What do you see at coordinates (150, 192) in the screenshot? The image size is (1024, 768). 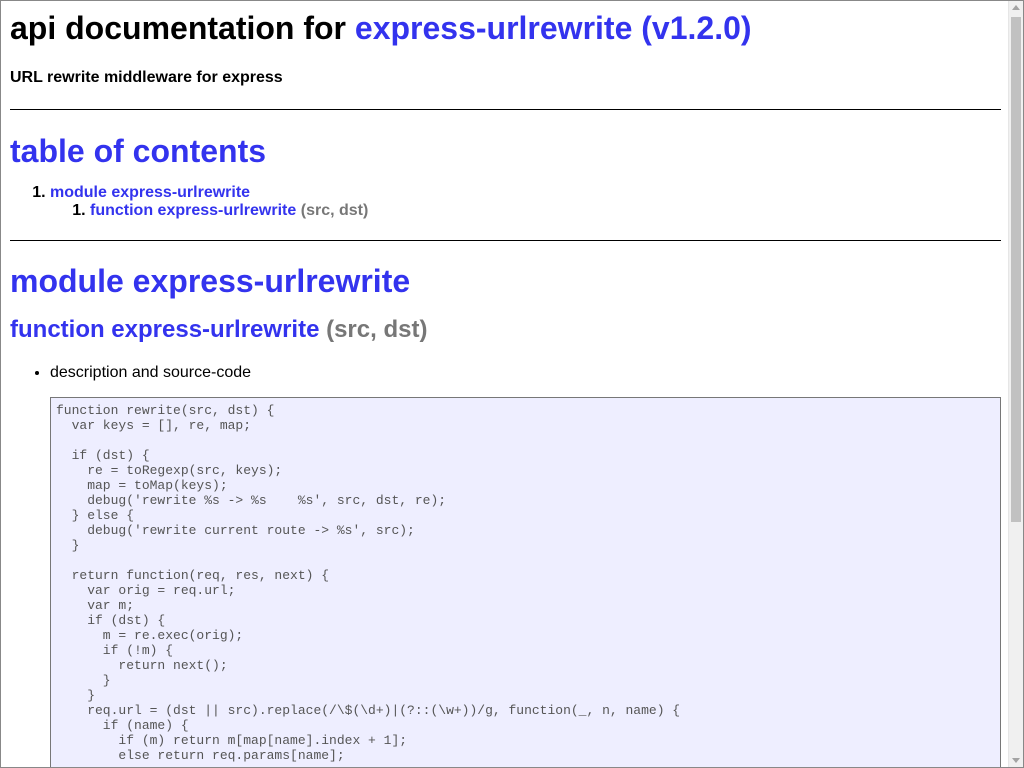 I see `toc-module-link: module express-urlrewrite` at bounding box center [150, 192].